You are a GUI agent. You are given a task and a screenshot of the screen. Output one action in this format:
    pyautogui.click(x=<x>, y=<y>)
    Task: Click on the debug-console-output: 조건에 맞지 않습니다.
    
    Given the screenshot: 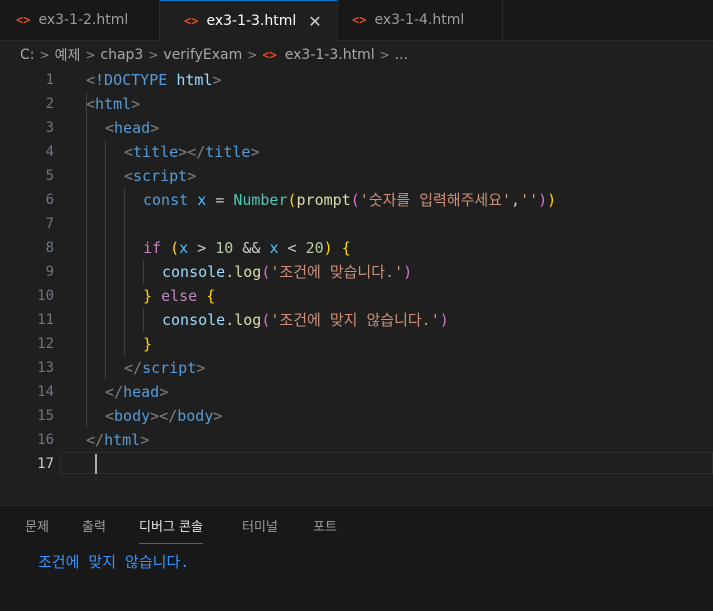 What is the action you would take?
    pyautogui.click(x=114, y=562)
    